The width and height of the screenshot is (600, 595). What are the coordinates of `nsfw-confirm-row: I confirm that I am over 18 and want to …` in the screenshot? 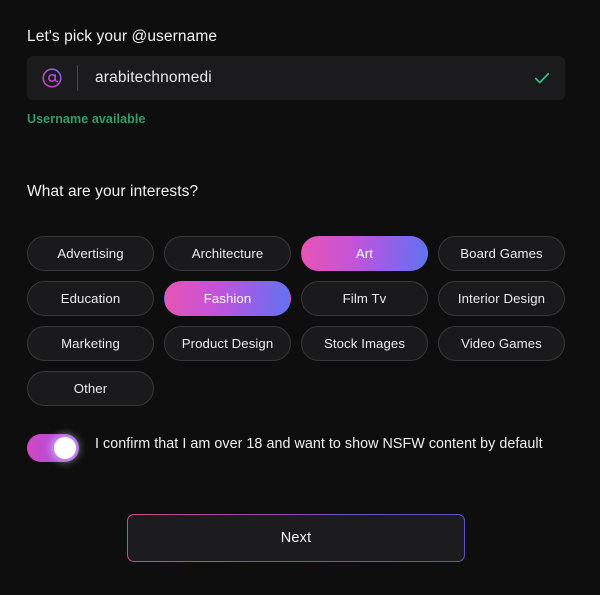 It's located at (297, 447).